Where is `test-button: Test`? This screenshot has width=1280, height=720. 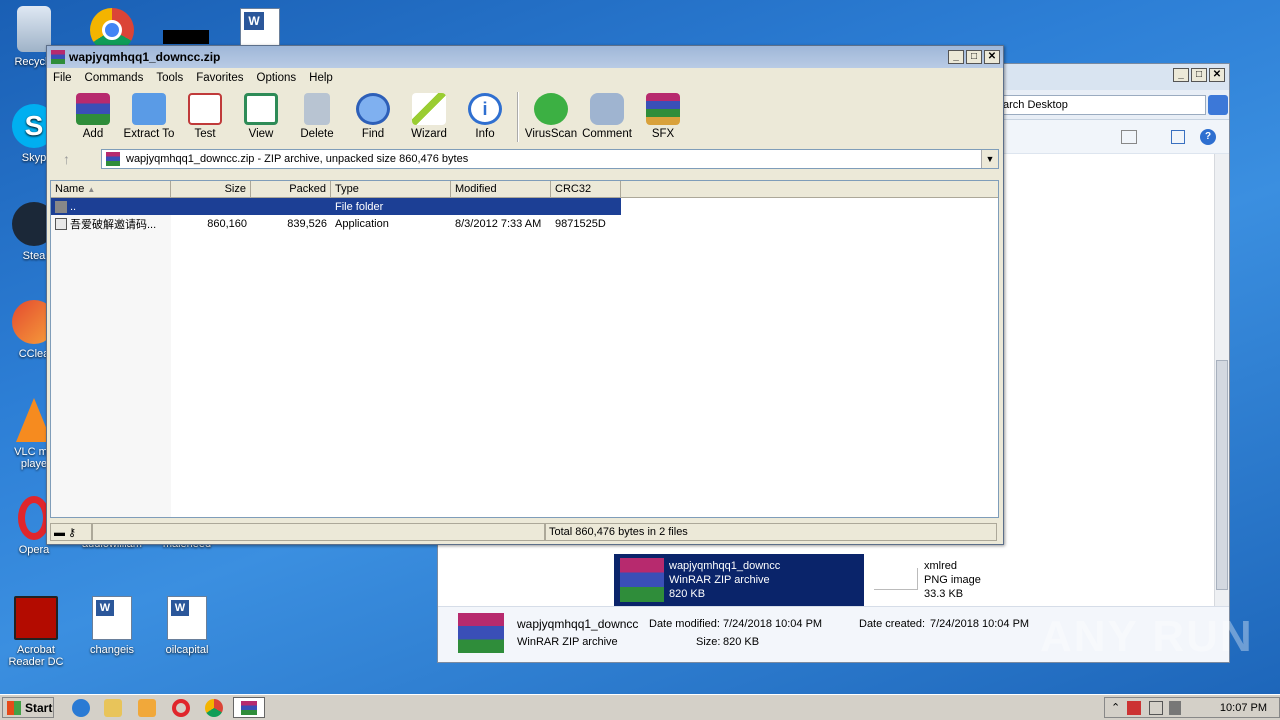 test-button: Test is located at coordinates (205, 119).